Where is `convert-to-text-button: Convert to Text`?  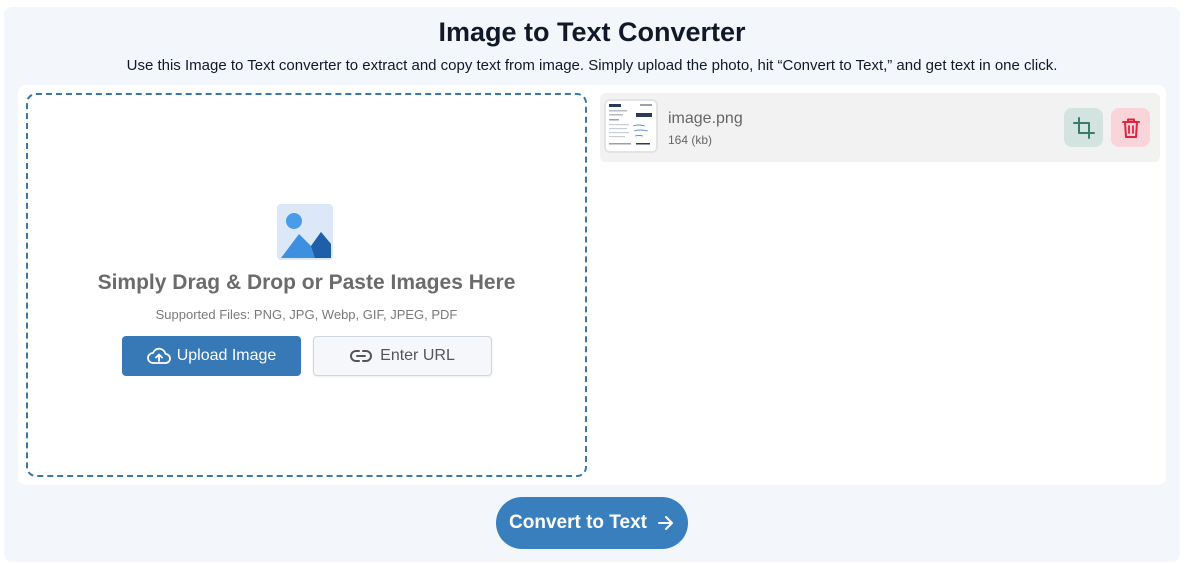 convert-to-text-button: Convert to Text is located at coordinates (592, 523).